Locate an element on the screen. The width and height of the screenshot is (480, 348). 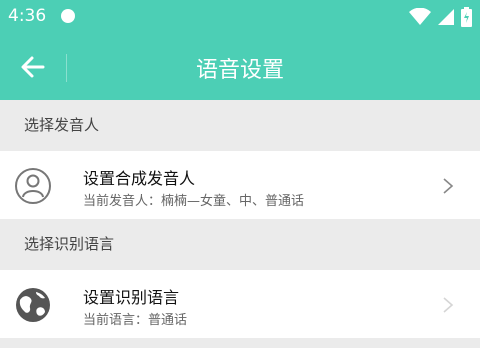
status-time: 4:36 is located at coordinates (27, 16).